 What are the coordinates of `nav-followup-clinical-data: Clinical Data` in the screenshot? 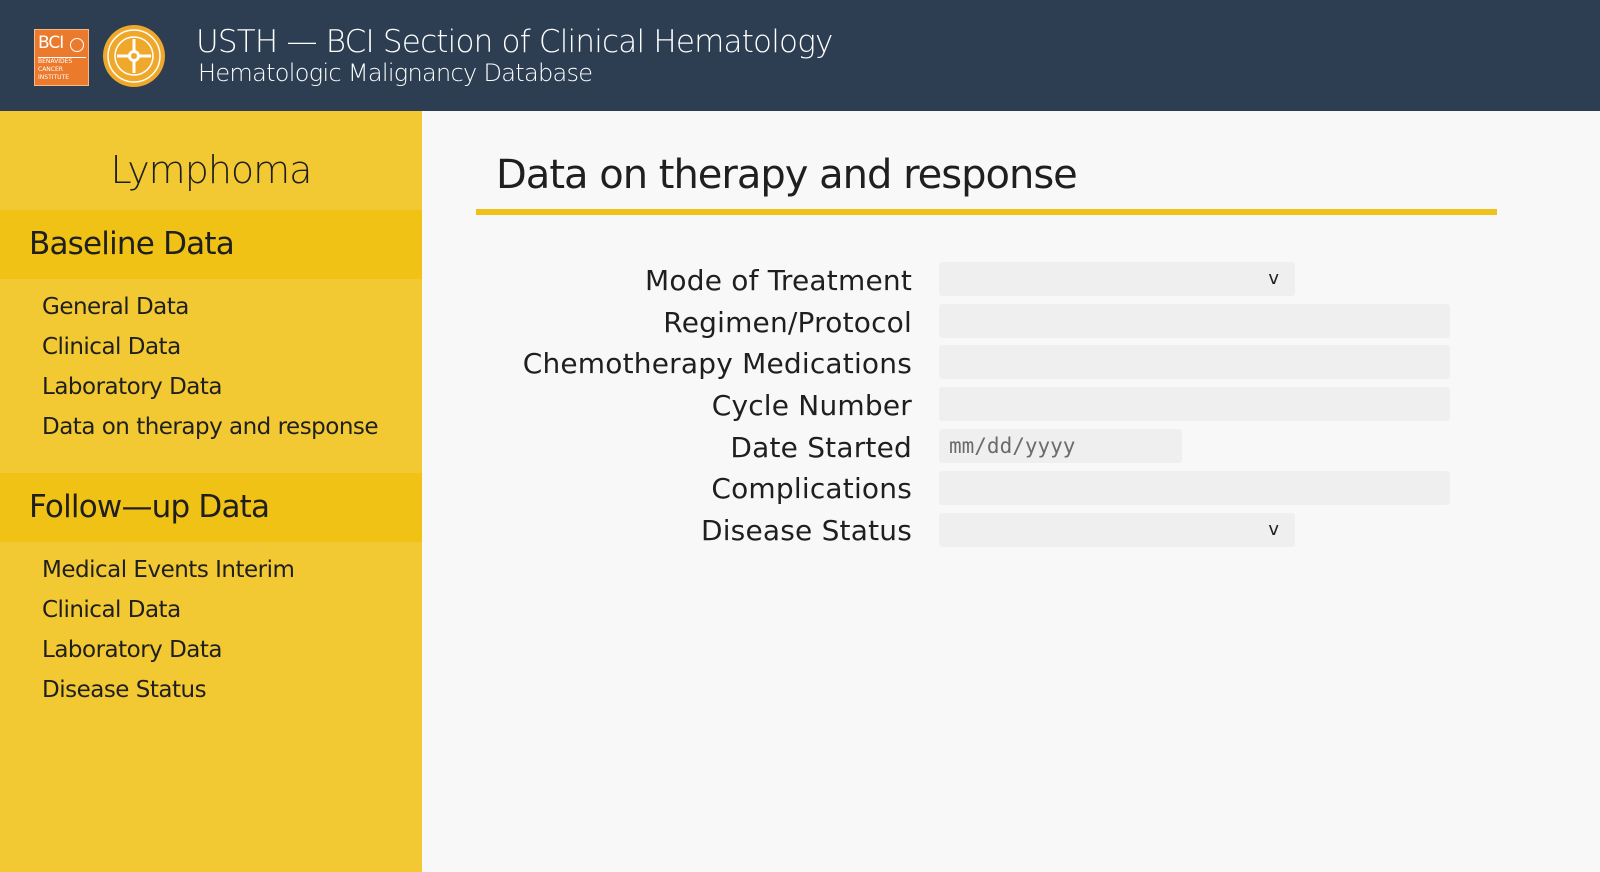 It's located at (111, 610).